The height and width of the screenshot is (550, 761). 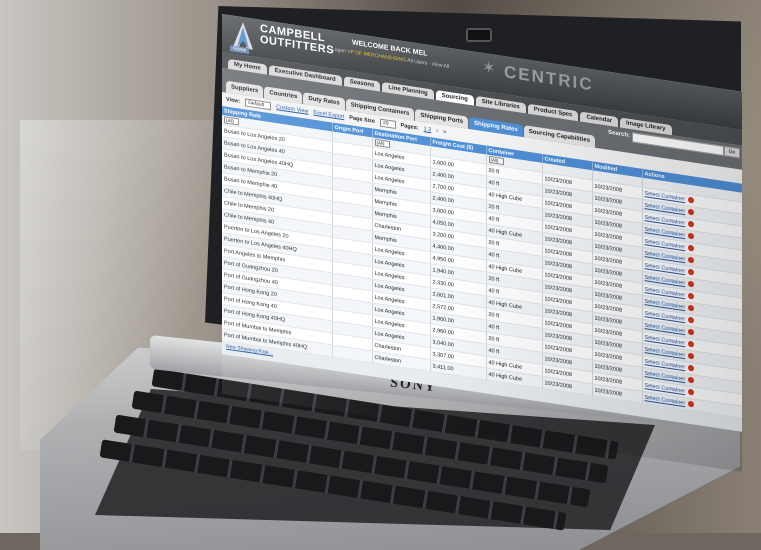 I want to click on custom-view-link: Custom View, so click(x=292, y=109).